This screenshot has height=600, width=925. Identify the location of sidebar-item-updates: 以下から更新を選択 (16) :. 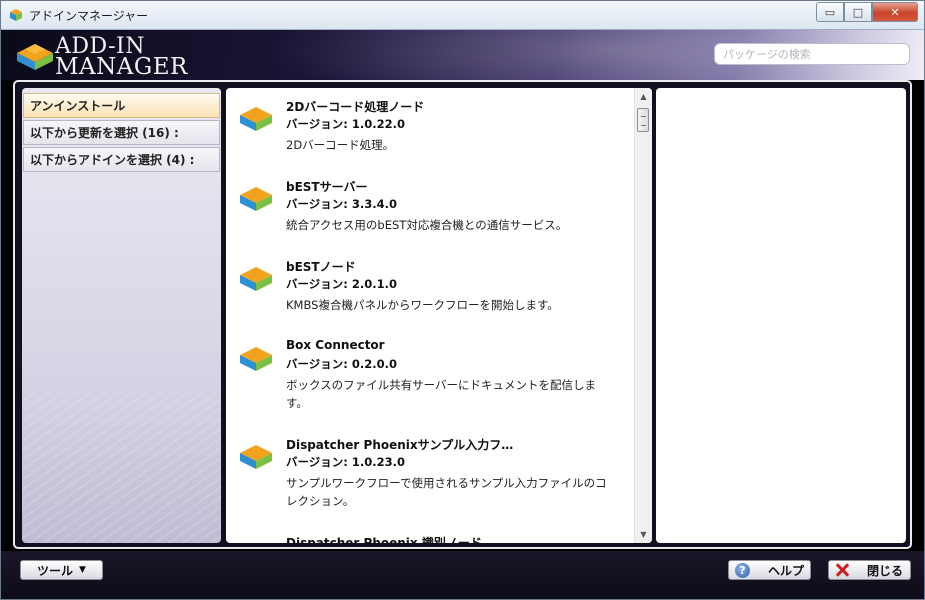
(121, 132).